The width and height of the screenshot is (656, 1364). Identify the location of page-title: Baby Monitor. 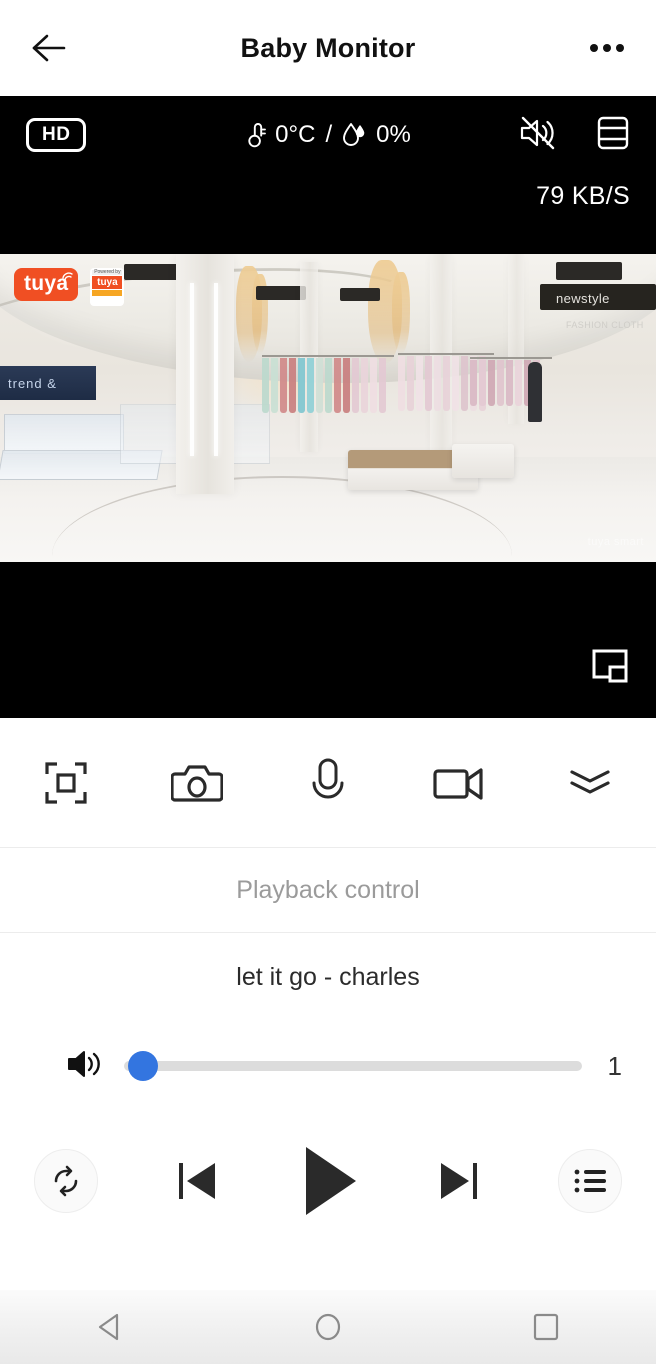
(328, 47).